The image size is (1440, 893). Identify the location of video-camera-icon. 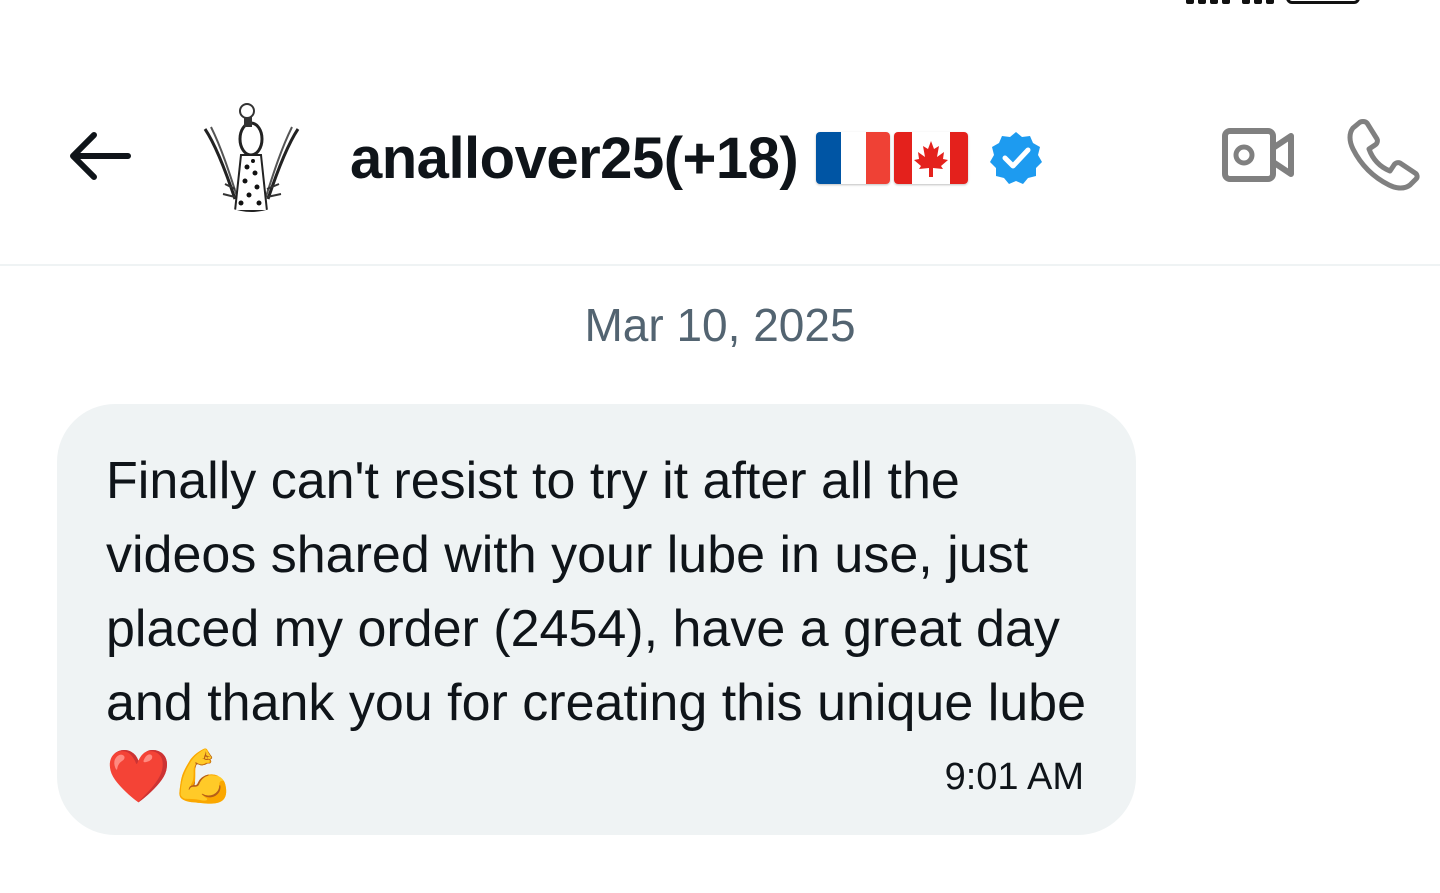
(1258, 155).